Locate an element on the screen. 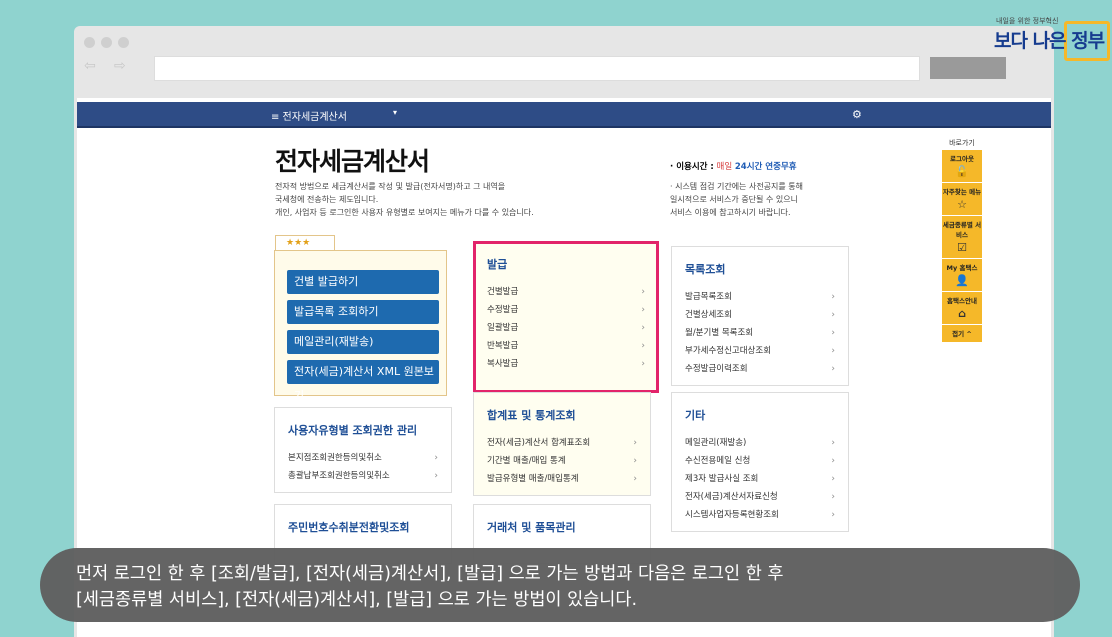 The height and width of the screenshot is (637, 1112). list-item: 수신전용메일 신청 › is located at coordinates (760, 461).